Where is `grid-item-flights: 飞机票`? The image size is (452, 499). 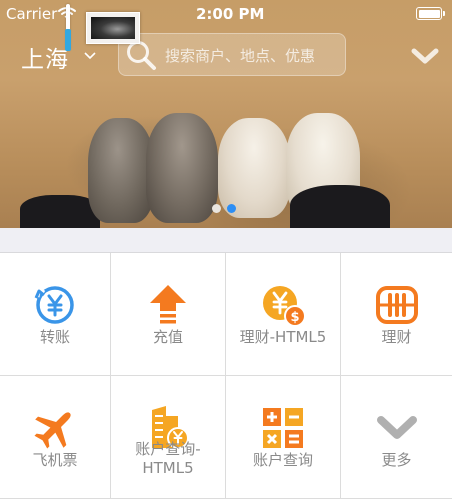 grid-item-flights: 飞机票 is located at coordinates (55, 437).